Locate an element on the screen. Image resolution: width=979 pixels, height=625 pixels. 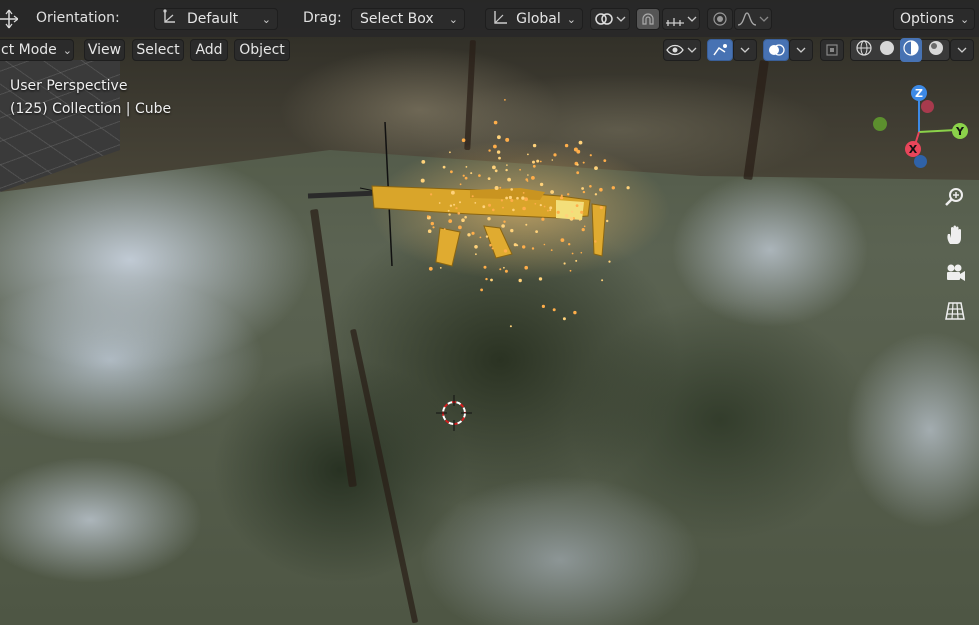
proportional-editing-icon is located at coordinates (720, 19).